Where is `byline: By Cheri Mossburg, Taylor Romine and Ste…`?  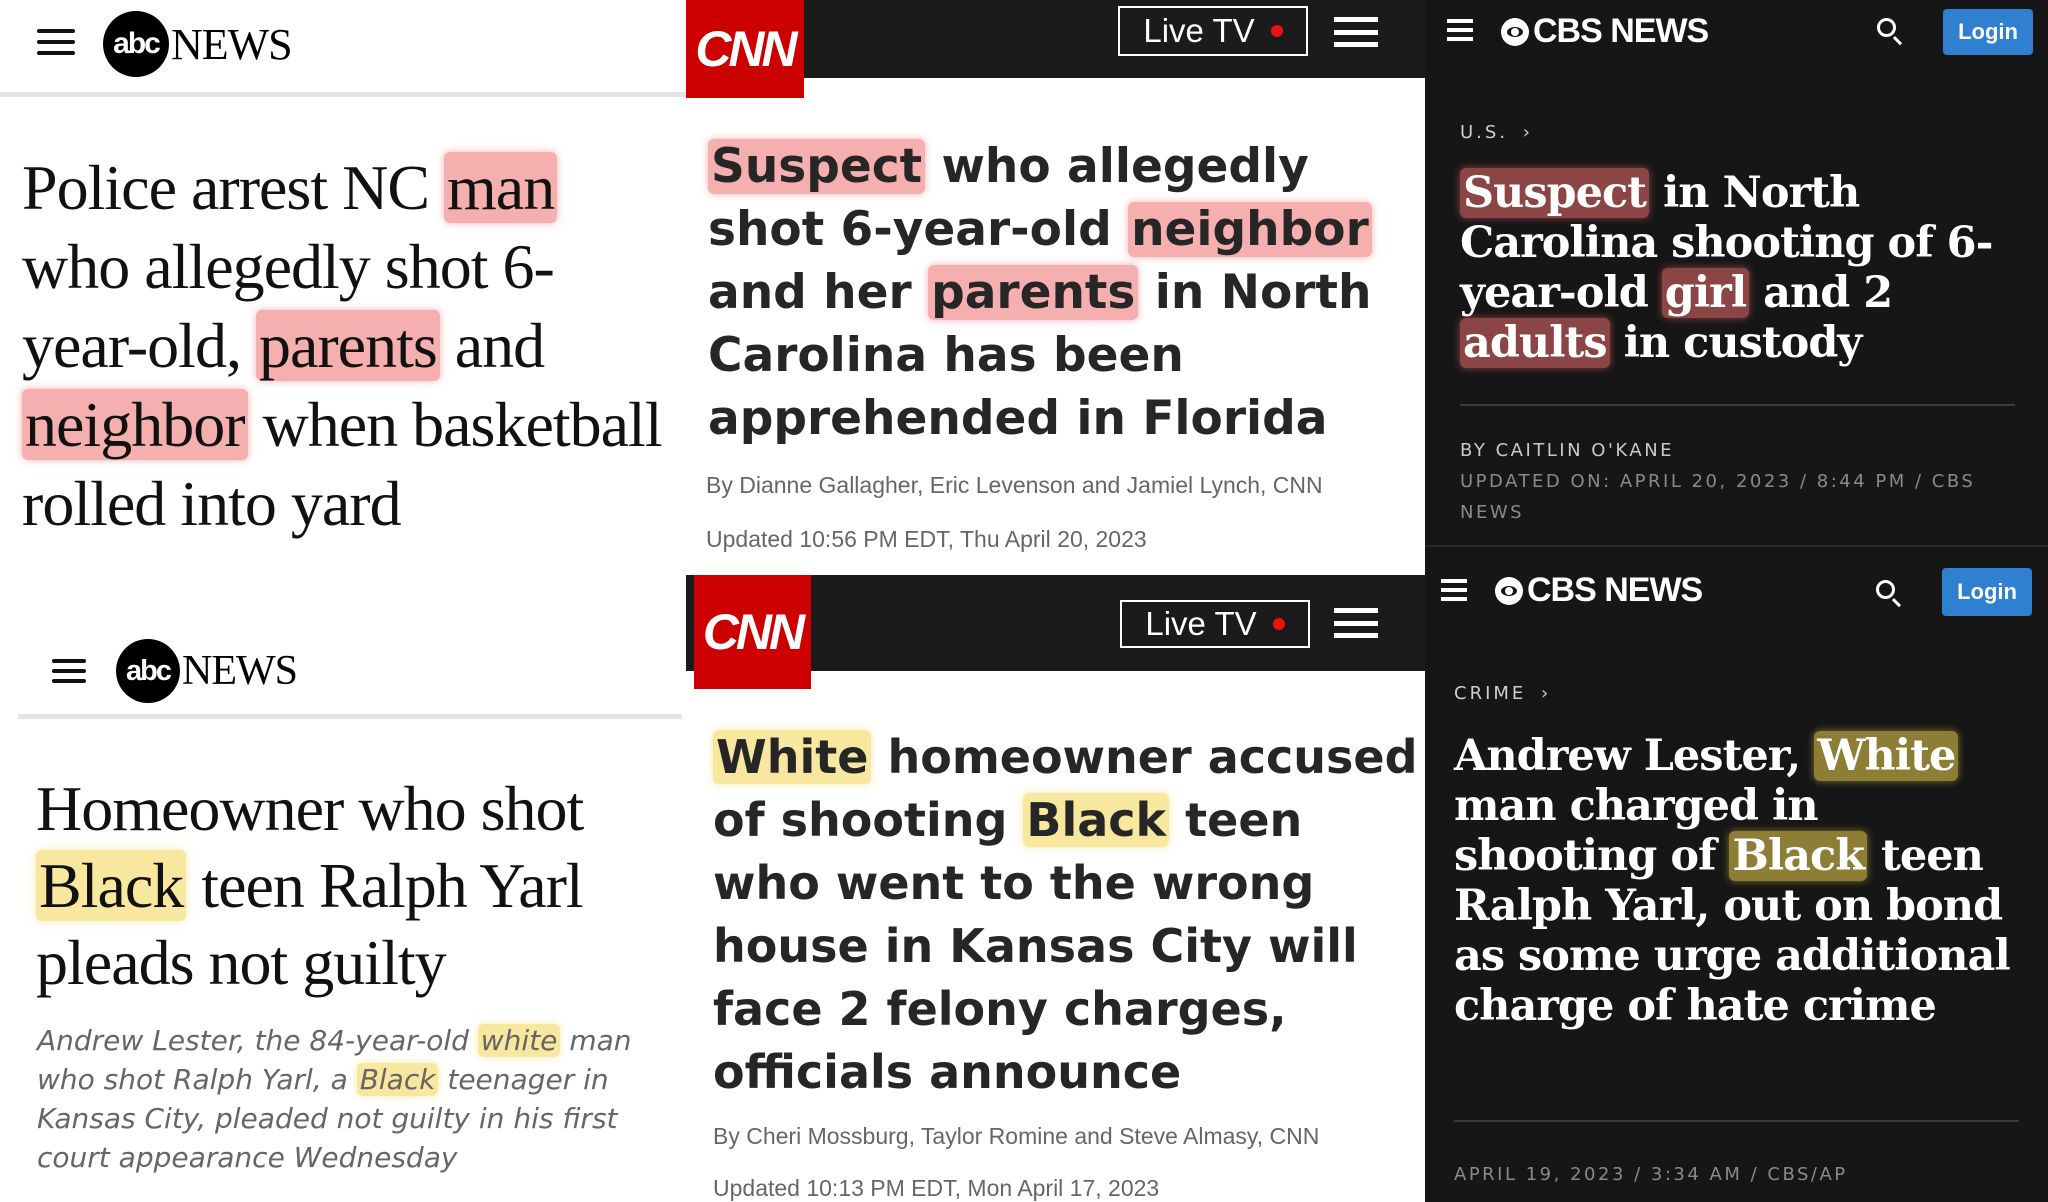 byline: By Cheri Mossburg, Taylor Romine and Ste… is located at coordinates (1016, 1136).